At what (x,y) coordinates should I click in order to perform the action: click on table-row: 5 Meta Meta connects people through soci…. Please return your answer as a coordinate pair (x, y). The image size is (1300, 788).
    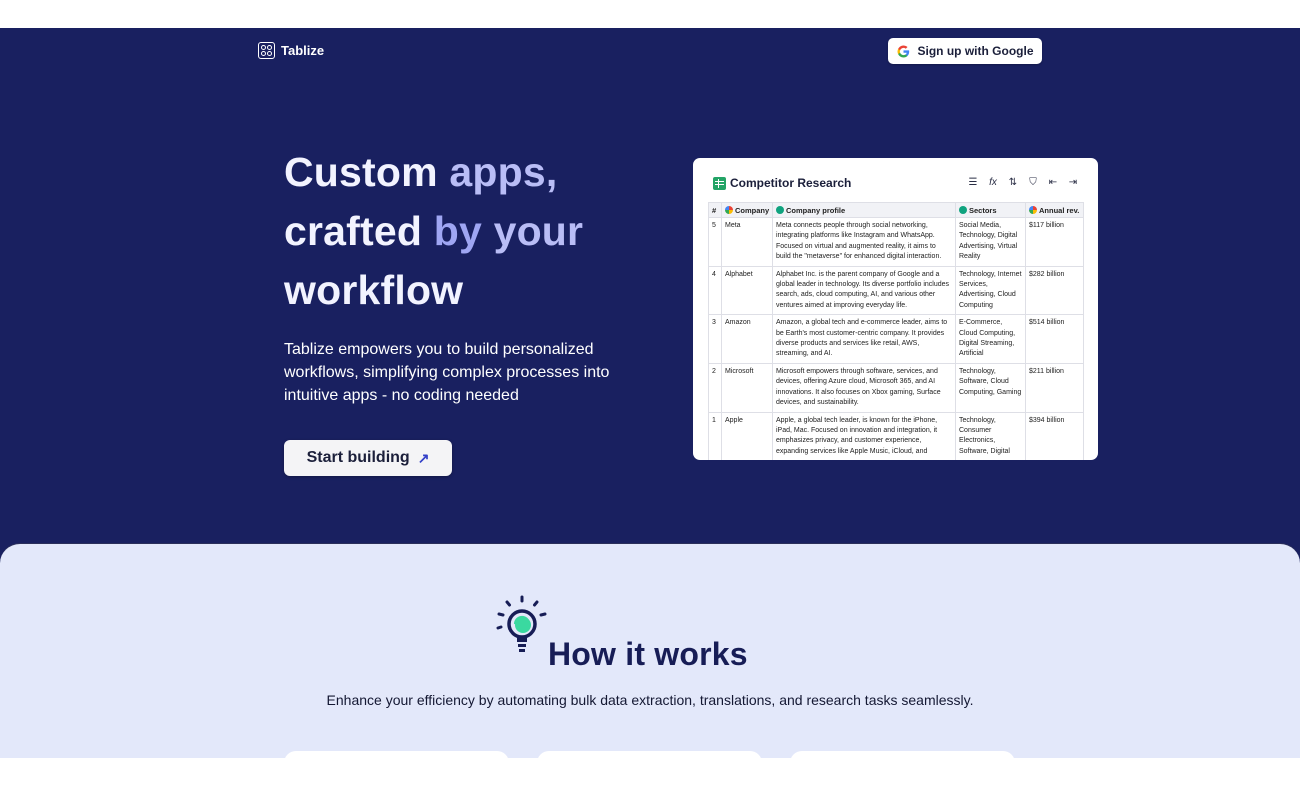
    Looking at the image, I should click on (896, 242).